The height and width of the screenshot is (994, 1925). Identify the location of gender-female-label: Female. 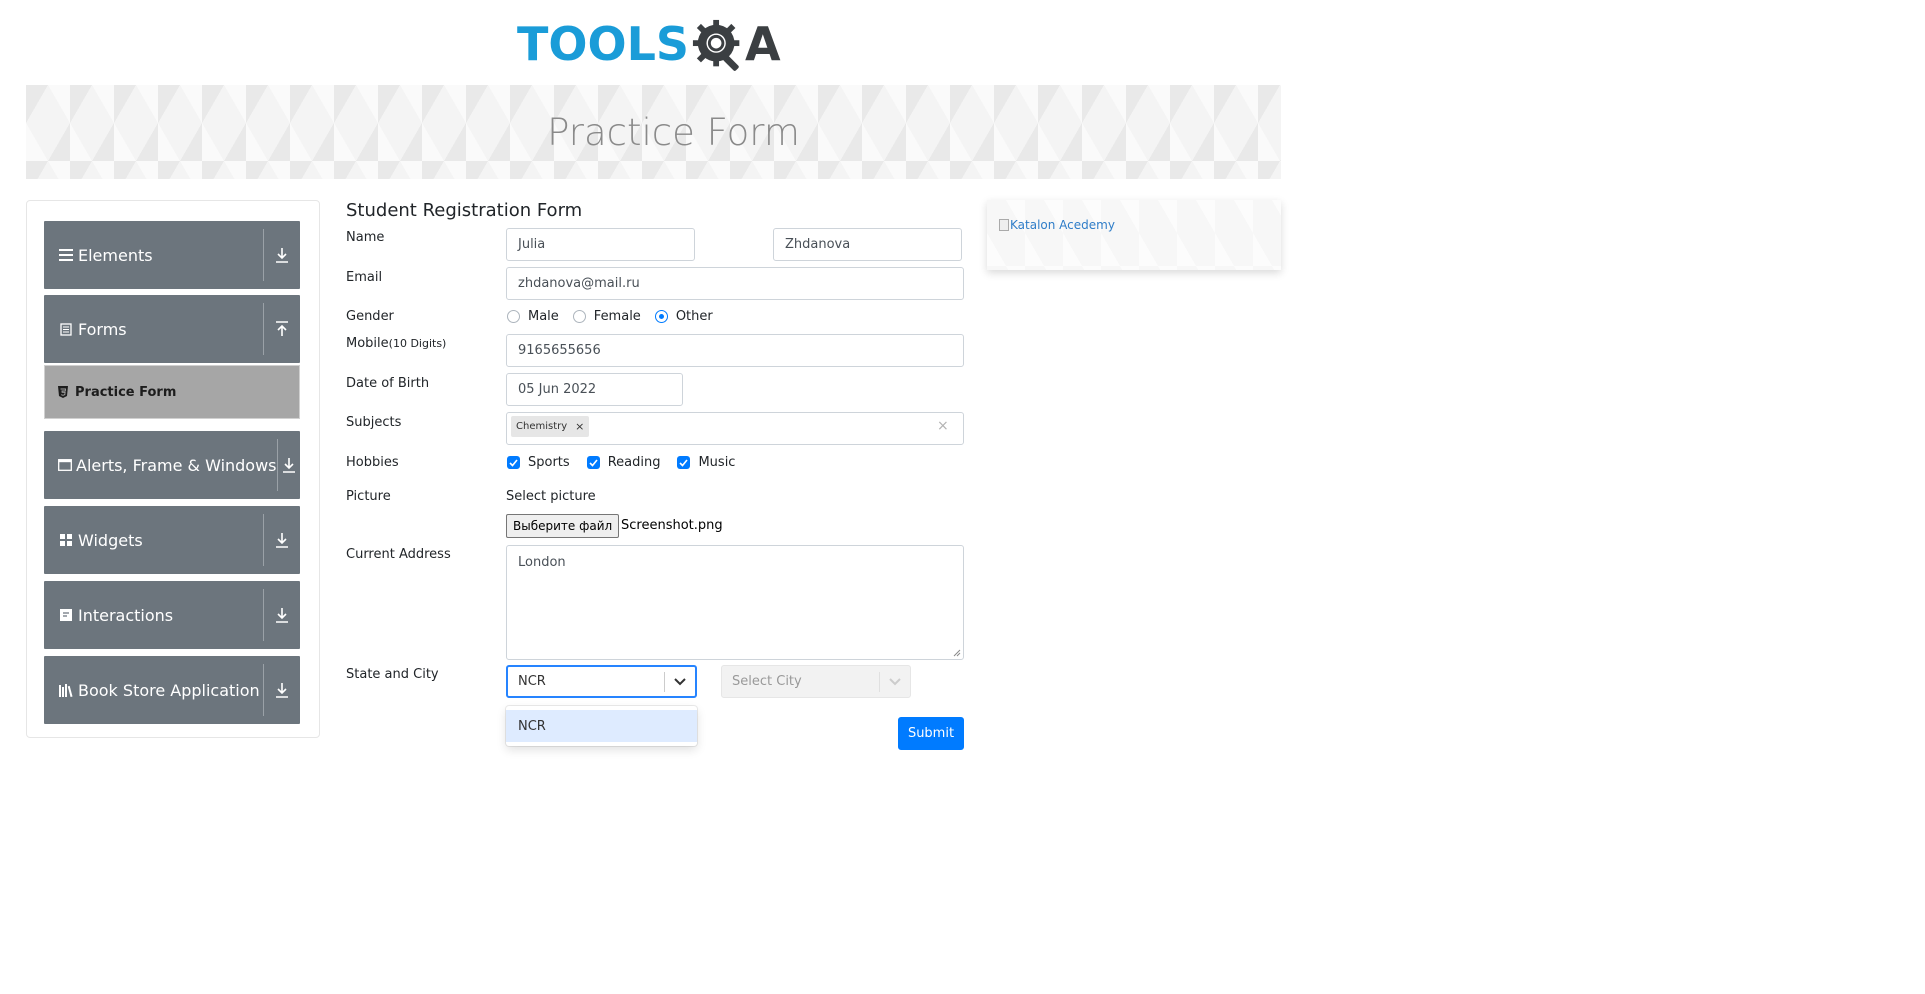
(617, 316).